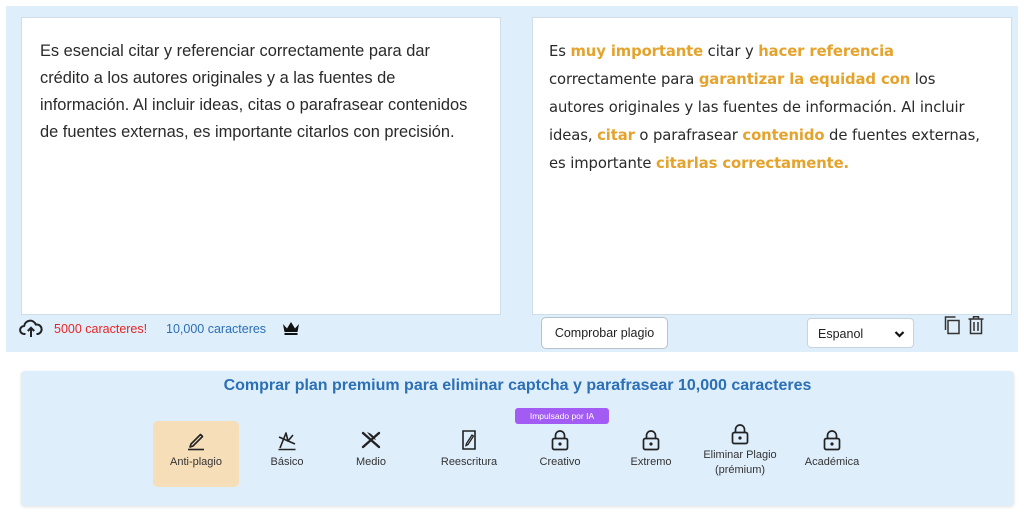  I want to click on premium-character-limit: 10,000 caracteres, so click(216, 329).